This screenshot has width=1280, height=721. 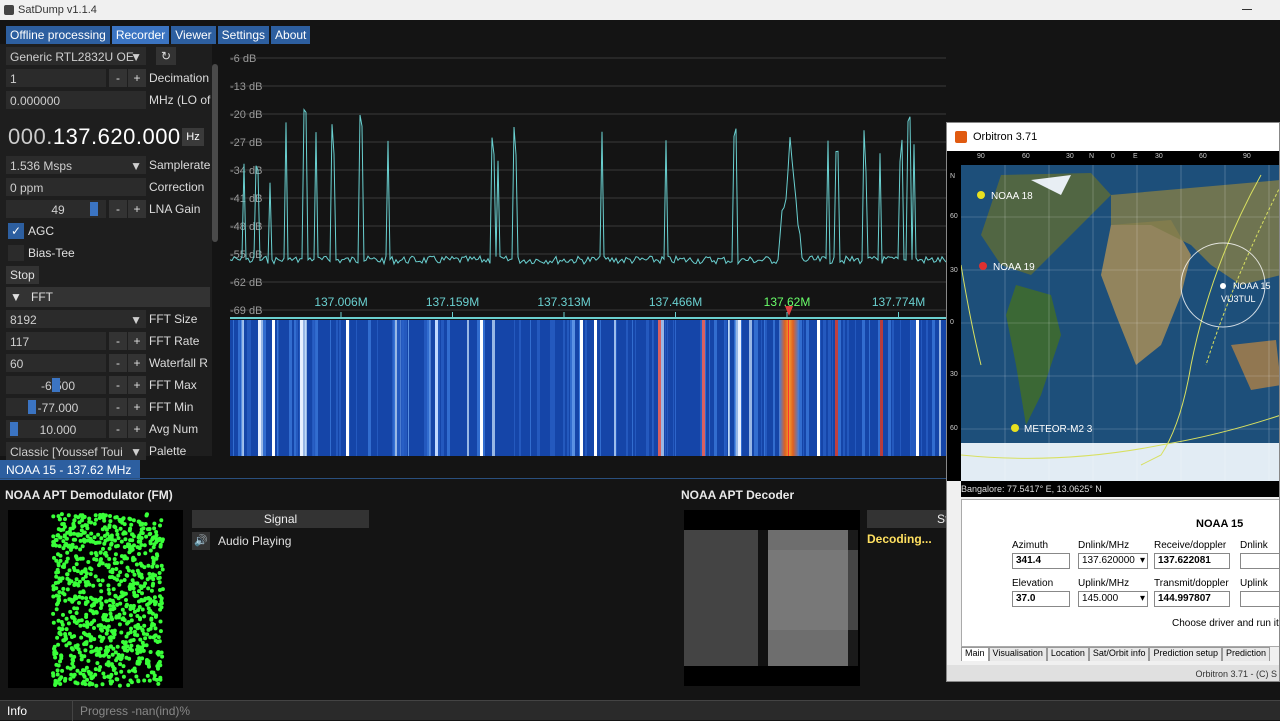 What do you see at coordinates (215, 153) in the screenshot?
I see `sidebar-scrollbar` at bounding box center [215, 153].